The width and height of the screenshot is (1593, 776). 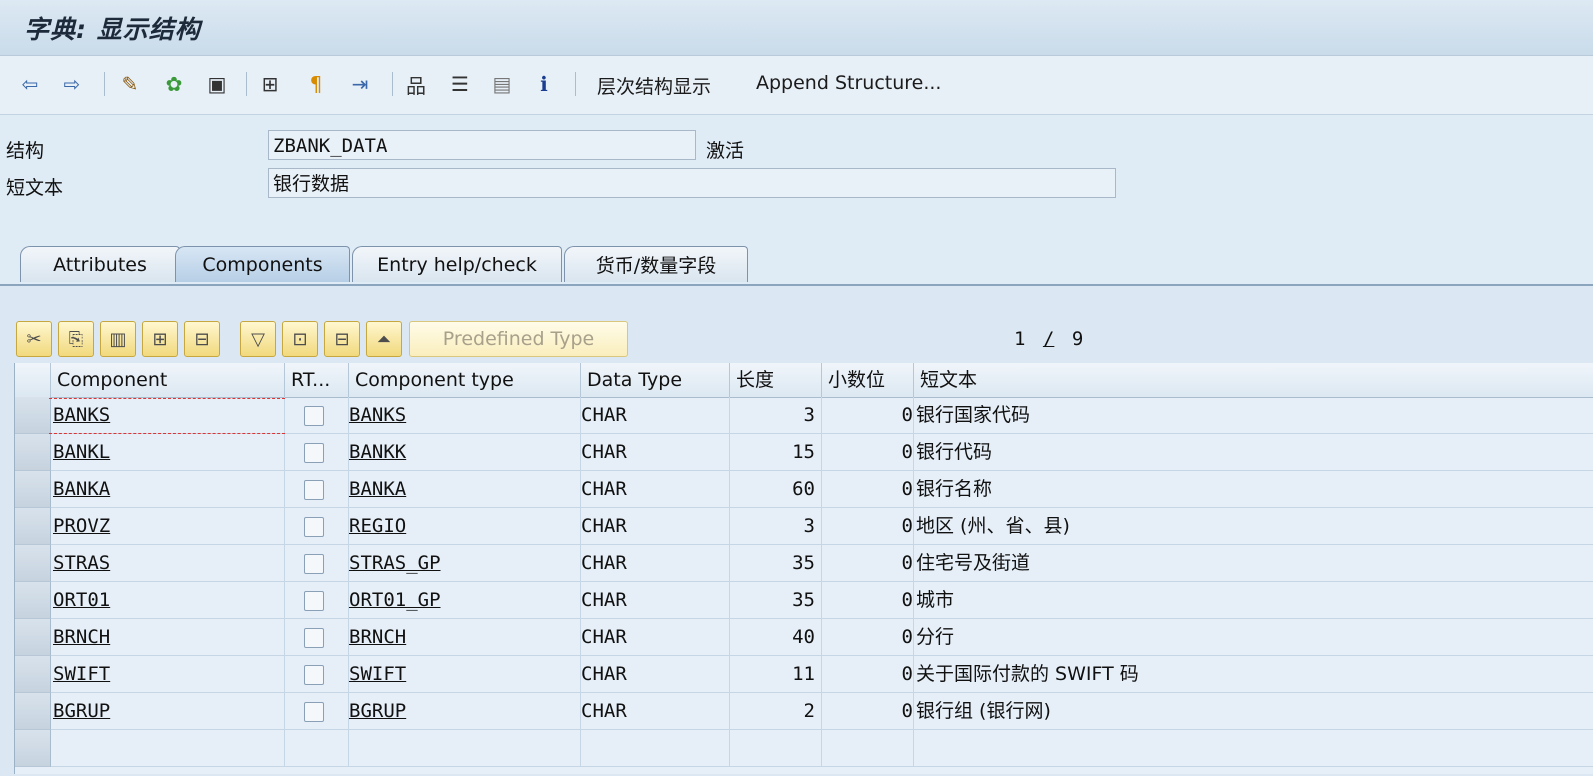 What do you see at coordinates (465, 415) in the screenshot?
I see `component-type-cell: BANKS` at bounding box center [465, 415].